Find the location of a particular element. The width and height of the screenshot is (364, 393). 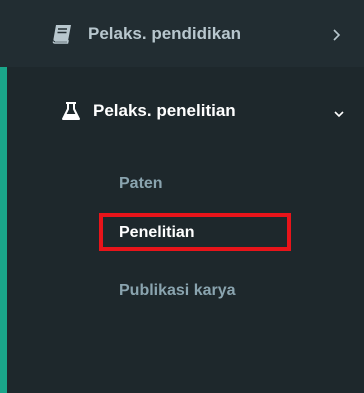

book-icon is located at coordinates (63, 34).